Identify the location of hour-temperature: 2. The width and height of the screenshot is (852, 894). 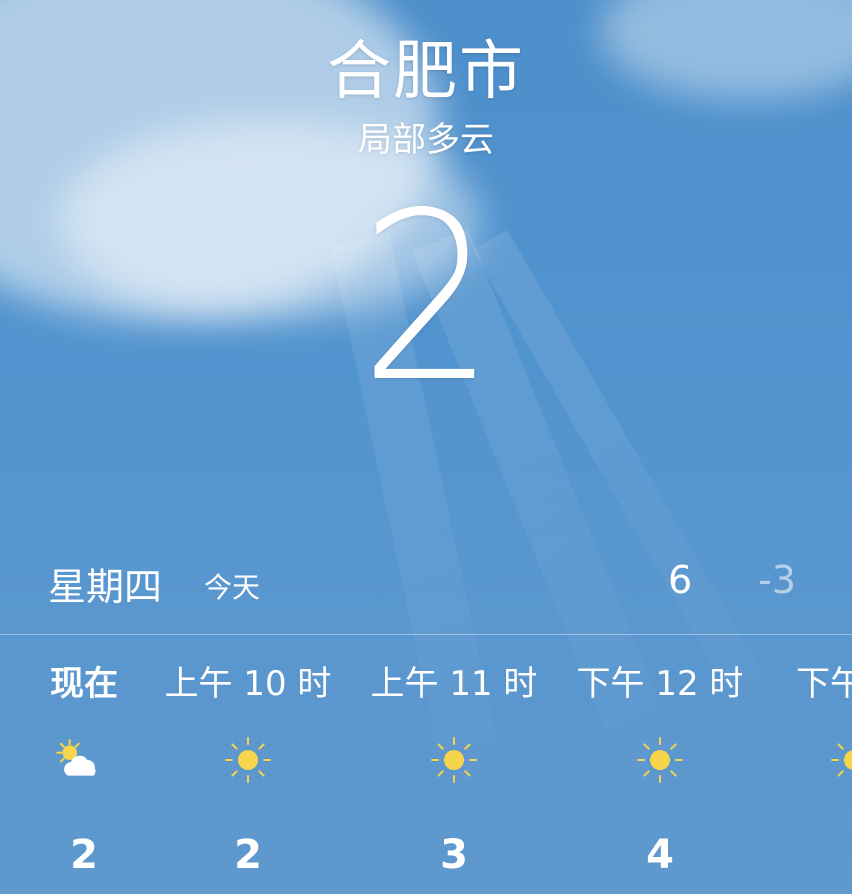
(248, 855).